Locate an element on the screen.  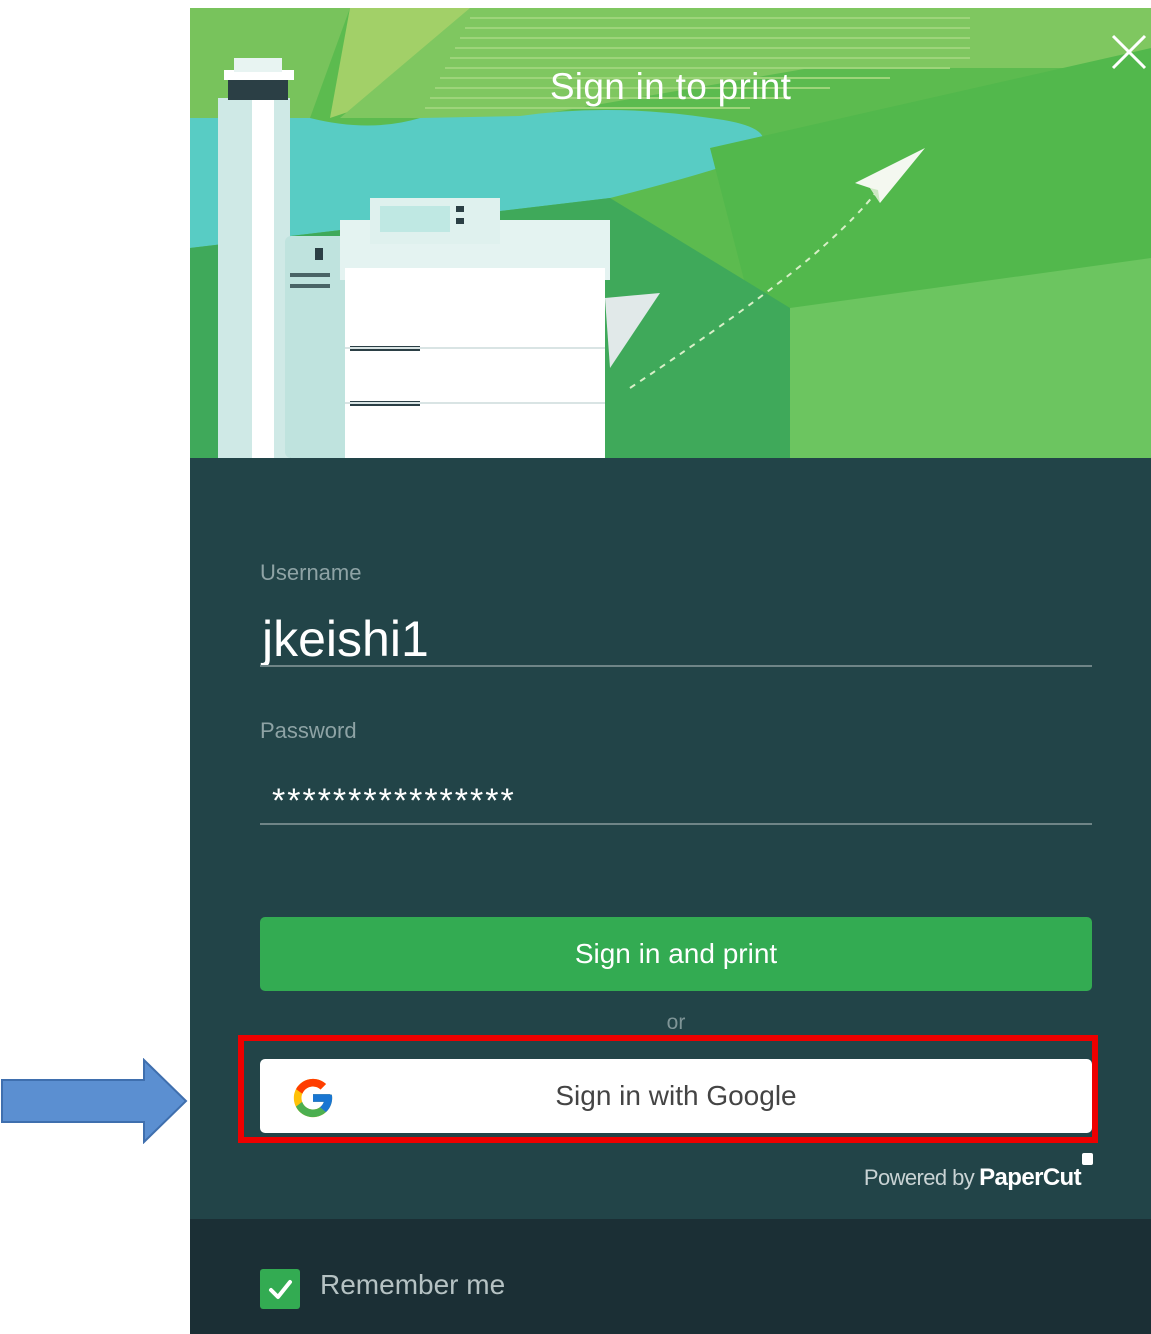
dialog-title: Sign in to print is located at coordinates (670, 86).